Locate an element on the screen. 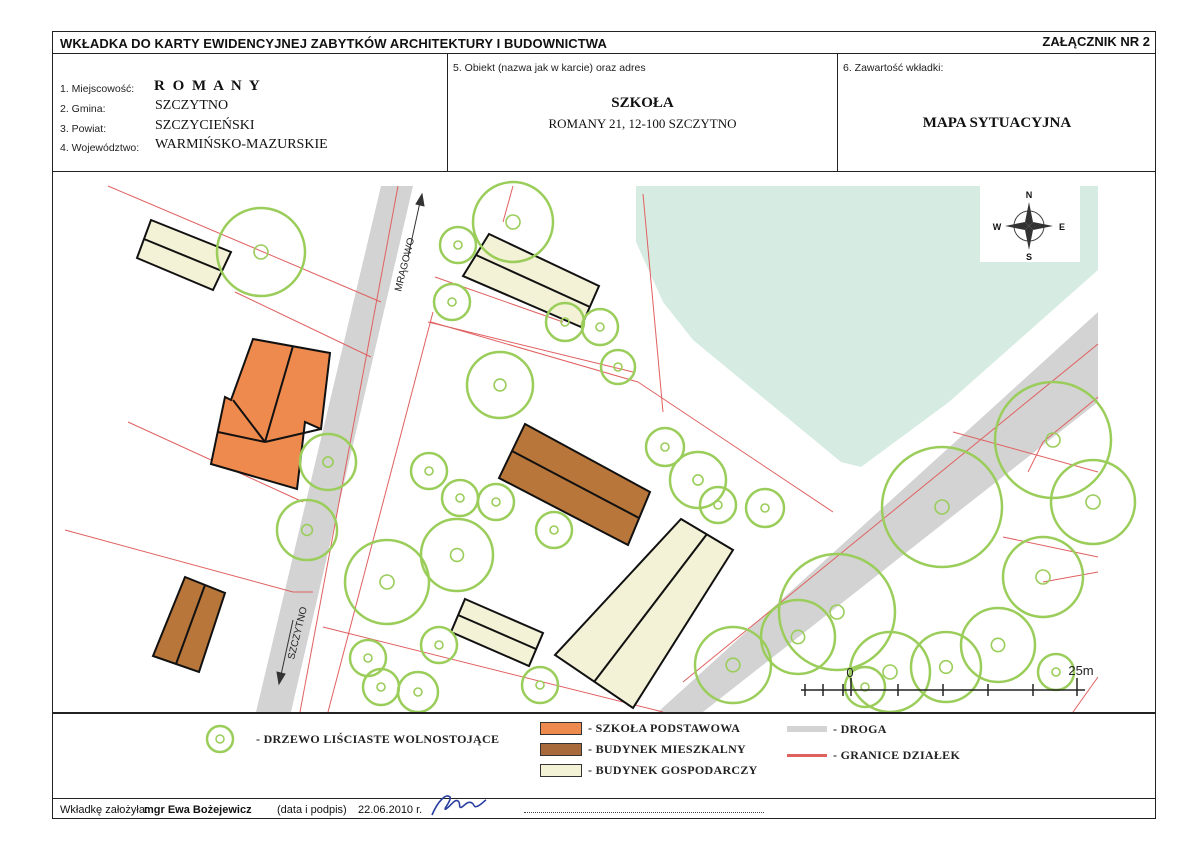  signature-line is located at coordinates (644, 812).